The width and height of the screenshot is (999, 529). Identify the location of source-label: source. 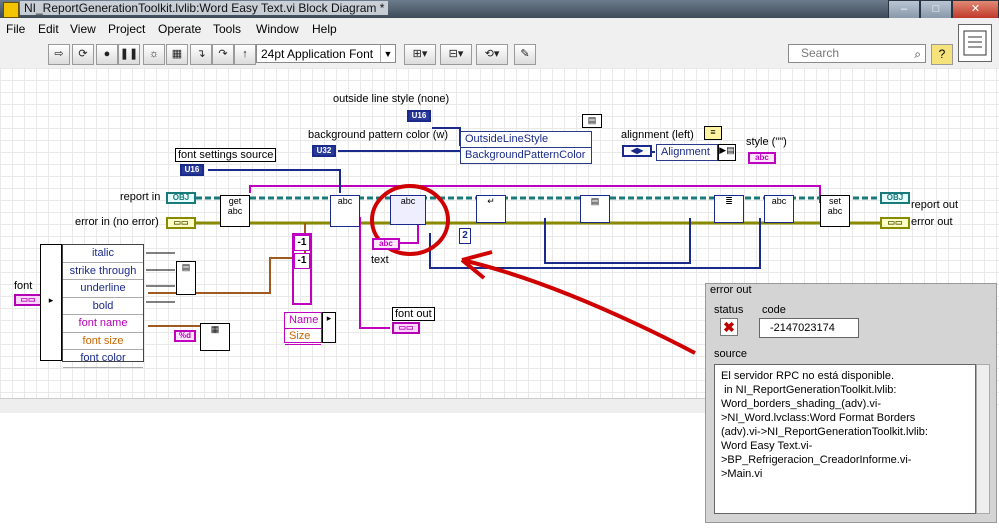
(731, 354).